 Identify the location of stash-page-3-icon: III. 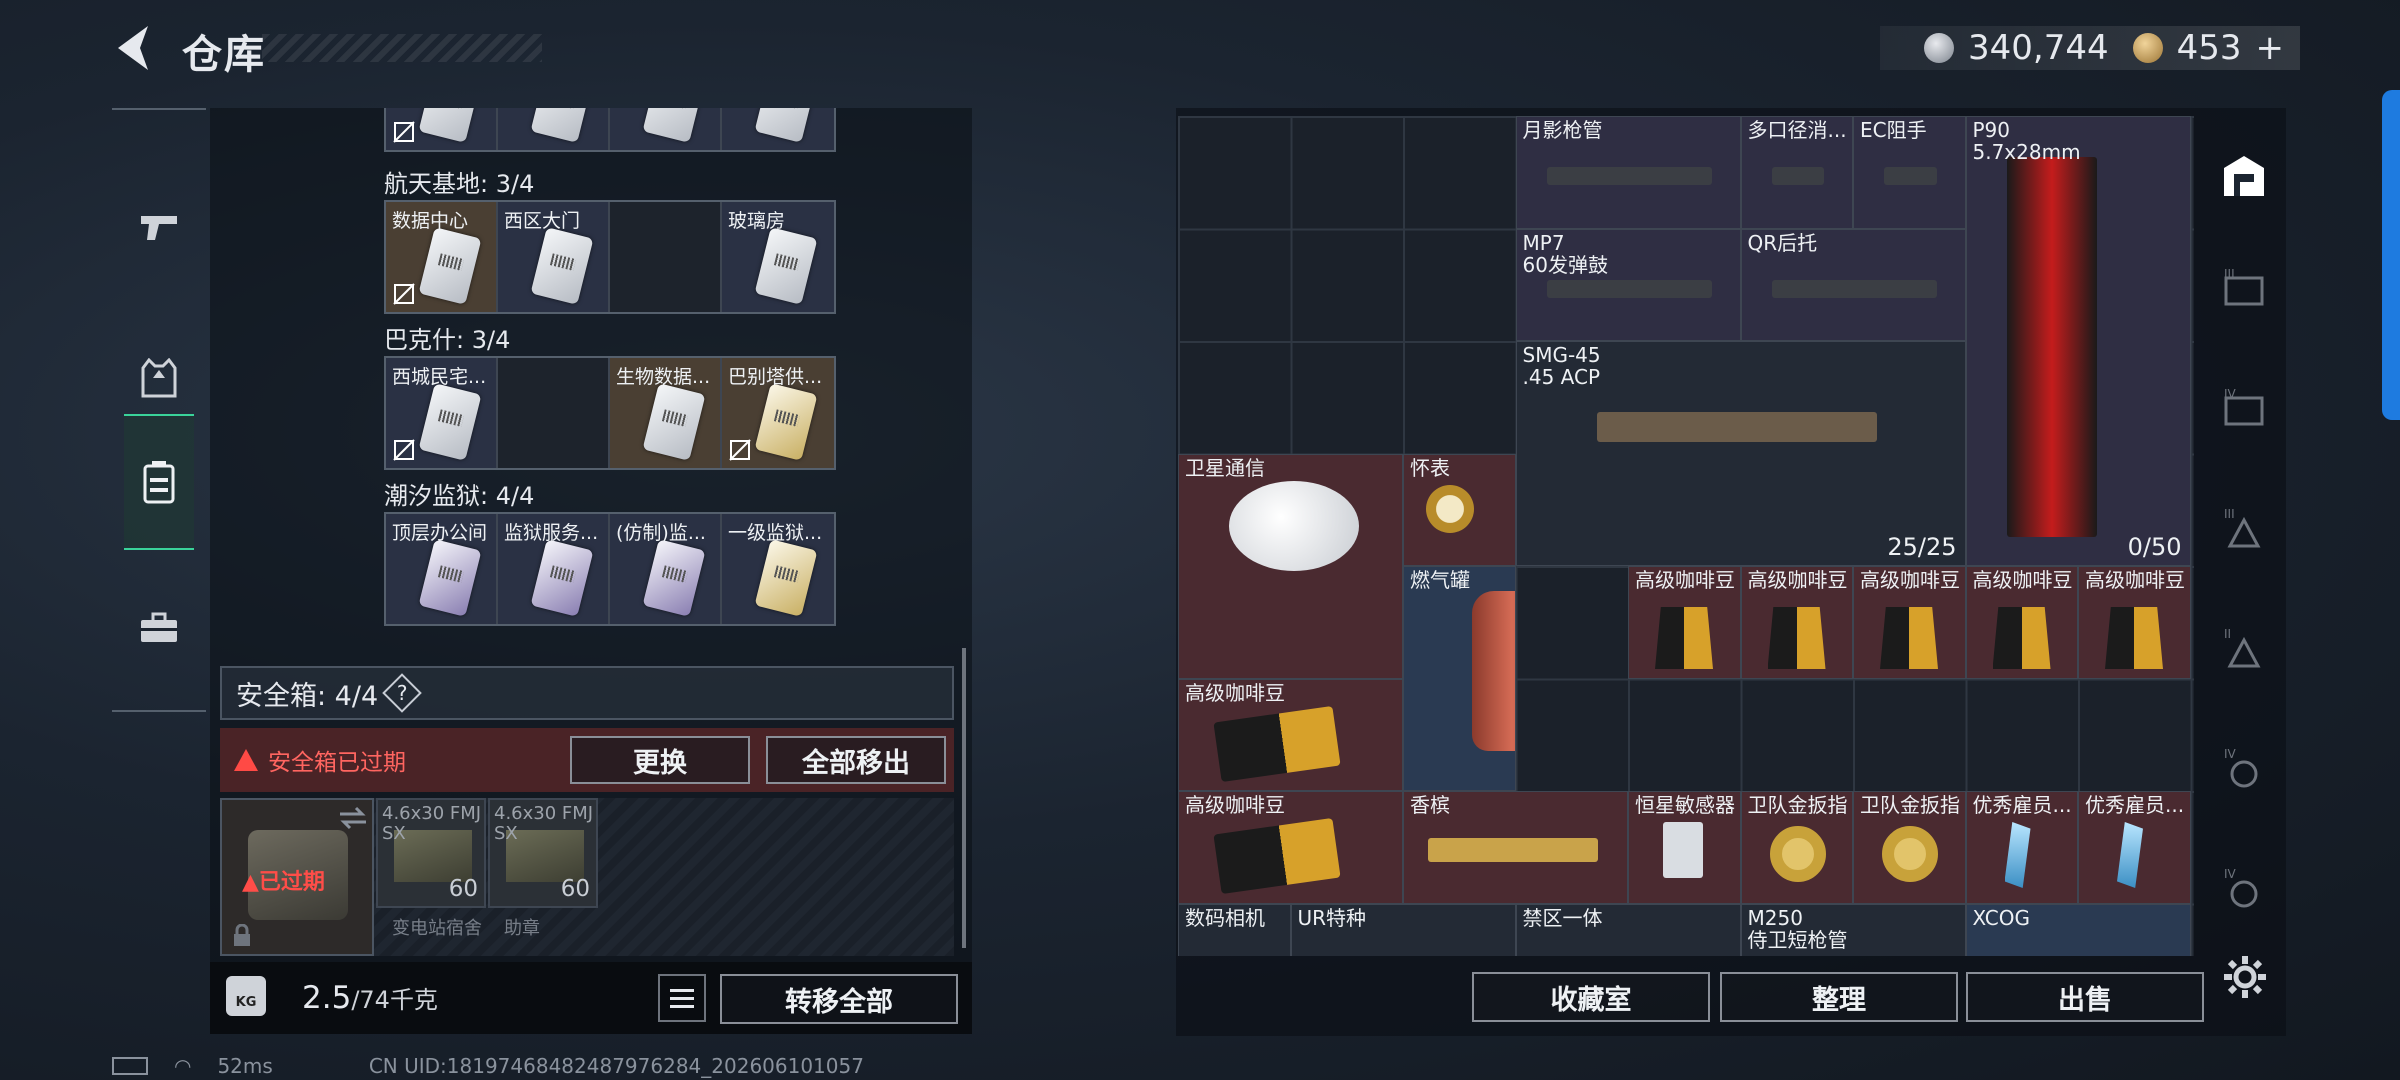
(2244, 290).